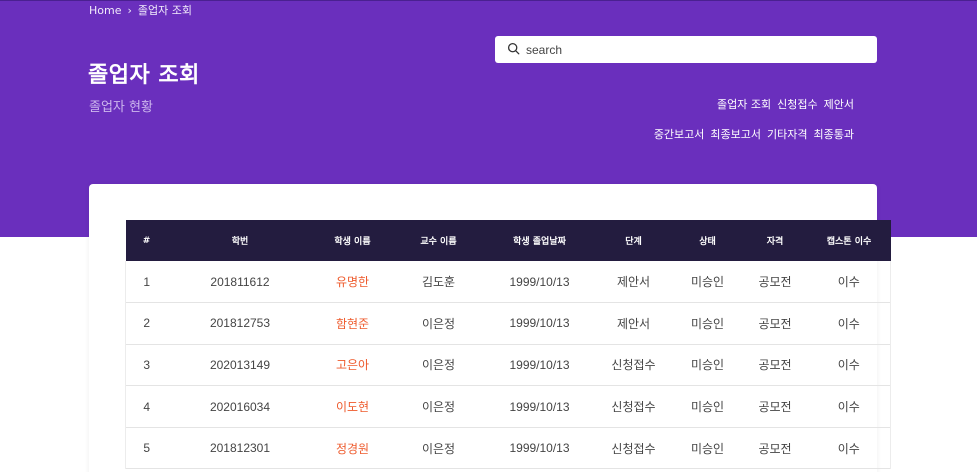 The width and height of the screenshot is (977, 472). I want to click on cell-student-name: 이도현, so click(353, 407).